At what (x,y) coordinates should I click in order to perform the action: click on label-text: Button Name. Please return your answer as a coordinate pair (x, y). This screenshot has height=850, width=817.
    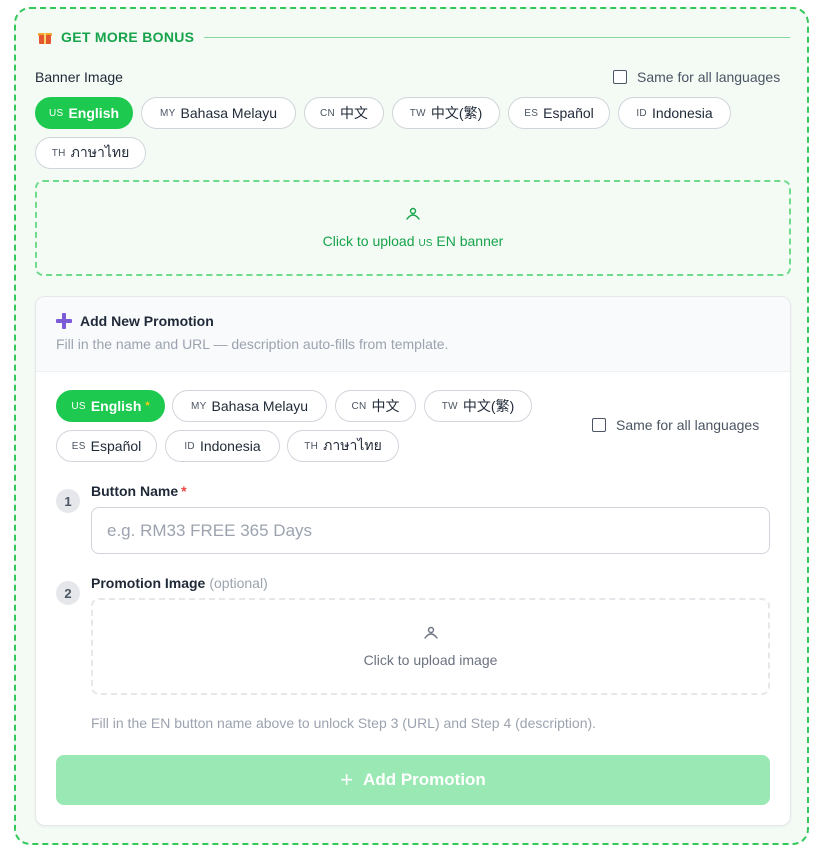
    Looking at the image, I should click on (135, 491).